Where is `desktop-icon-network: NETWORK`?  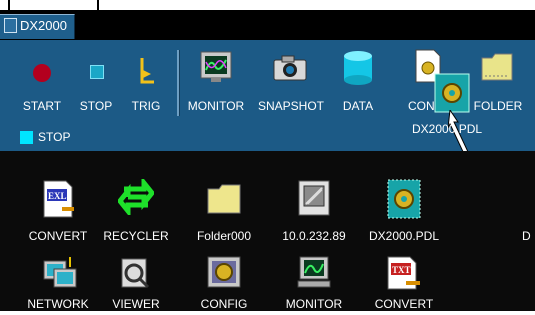
desktop-icon-network: NETWORK is located at coordinates (58, 285).